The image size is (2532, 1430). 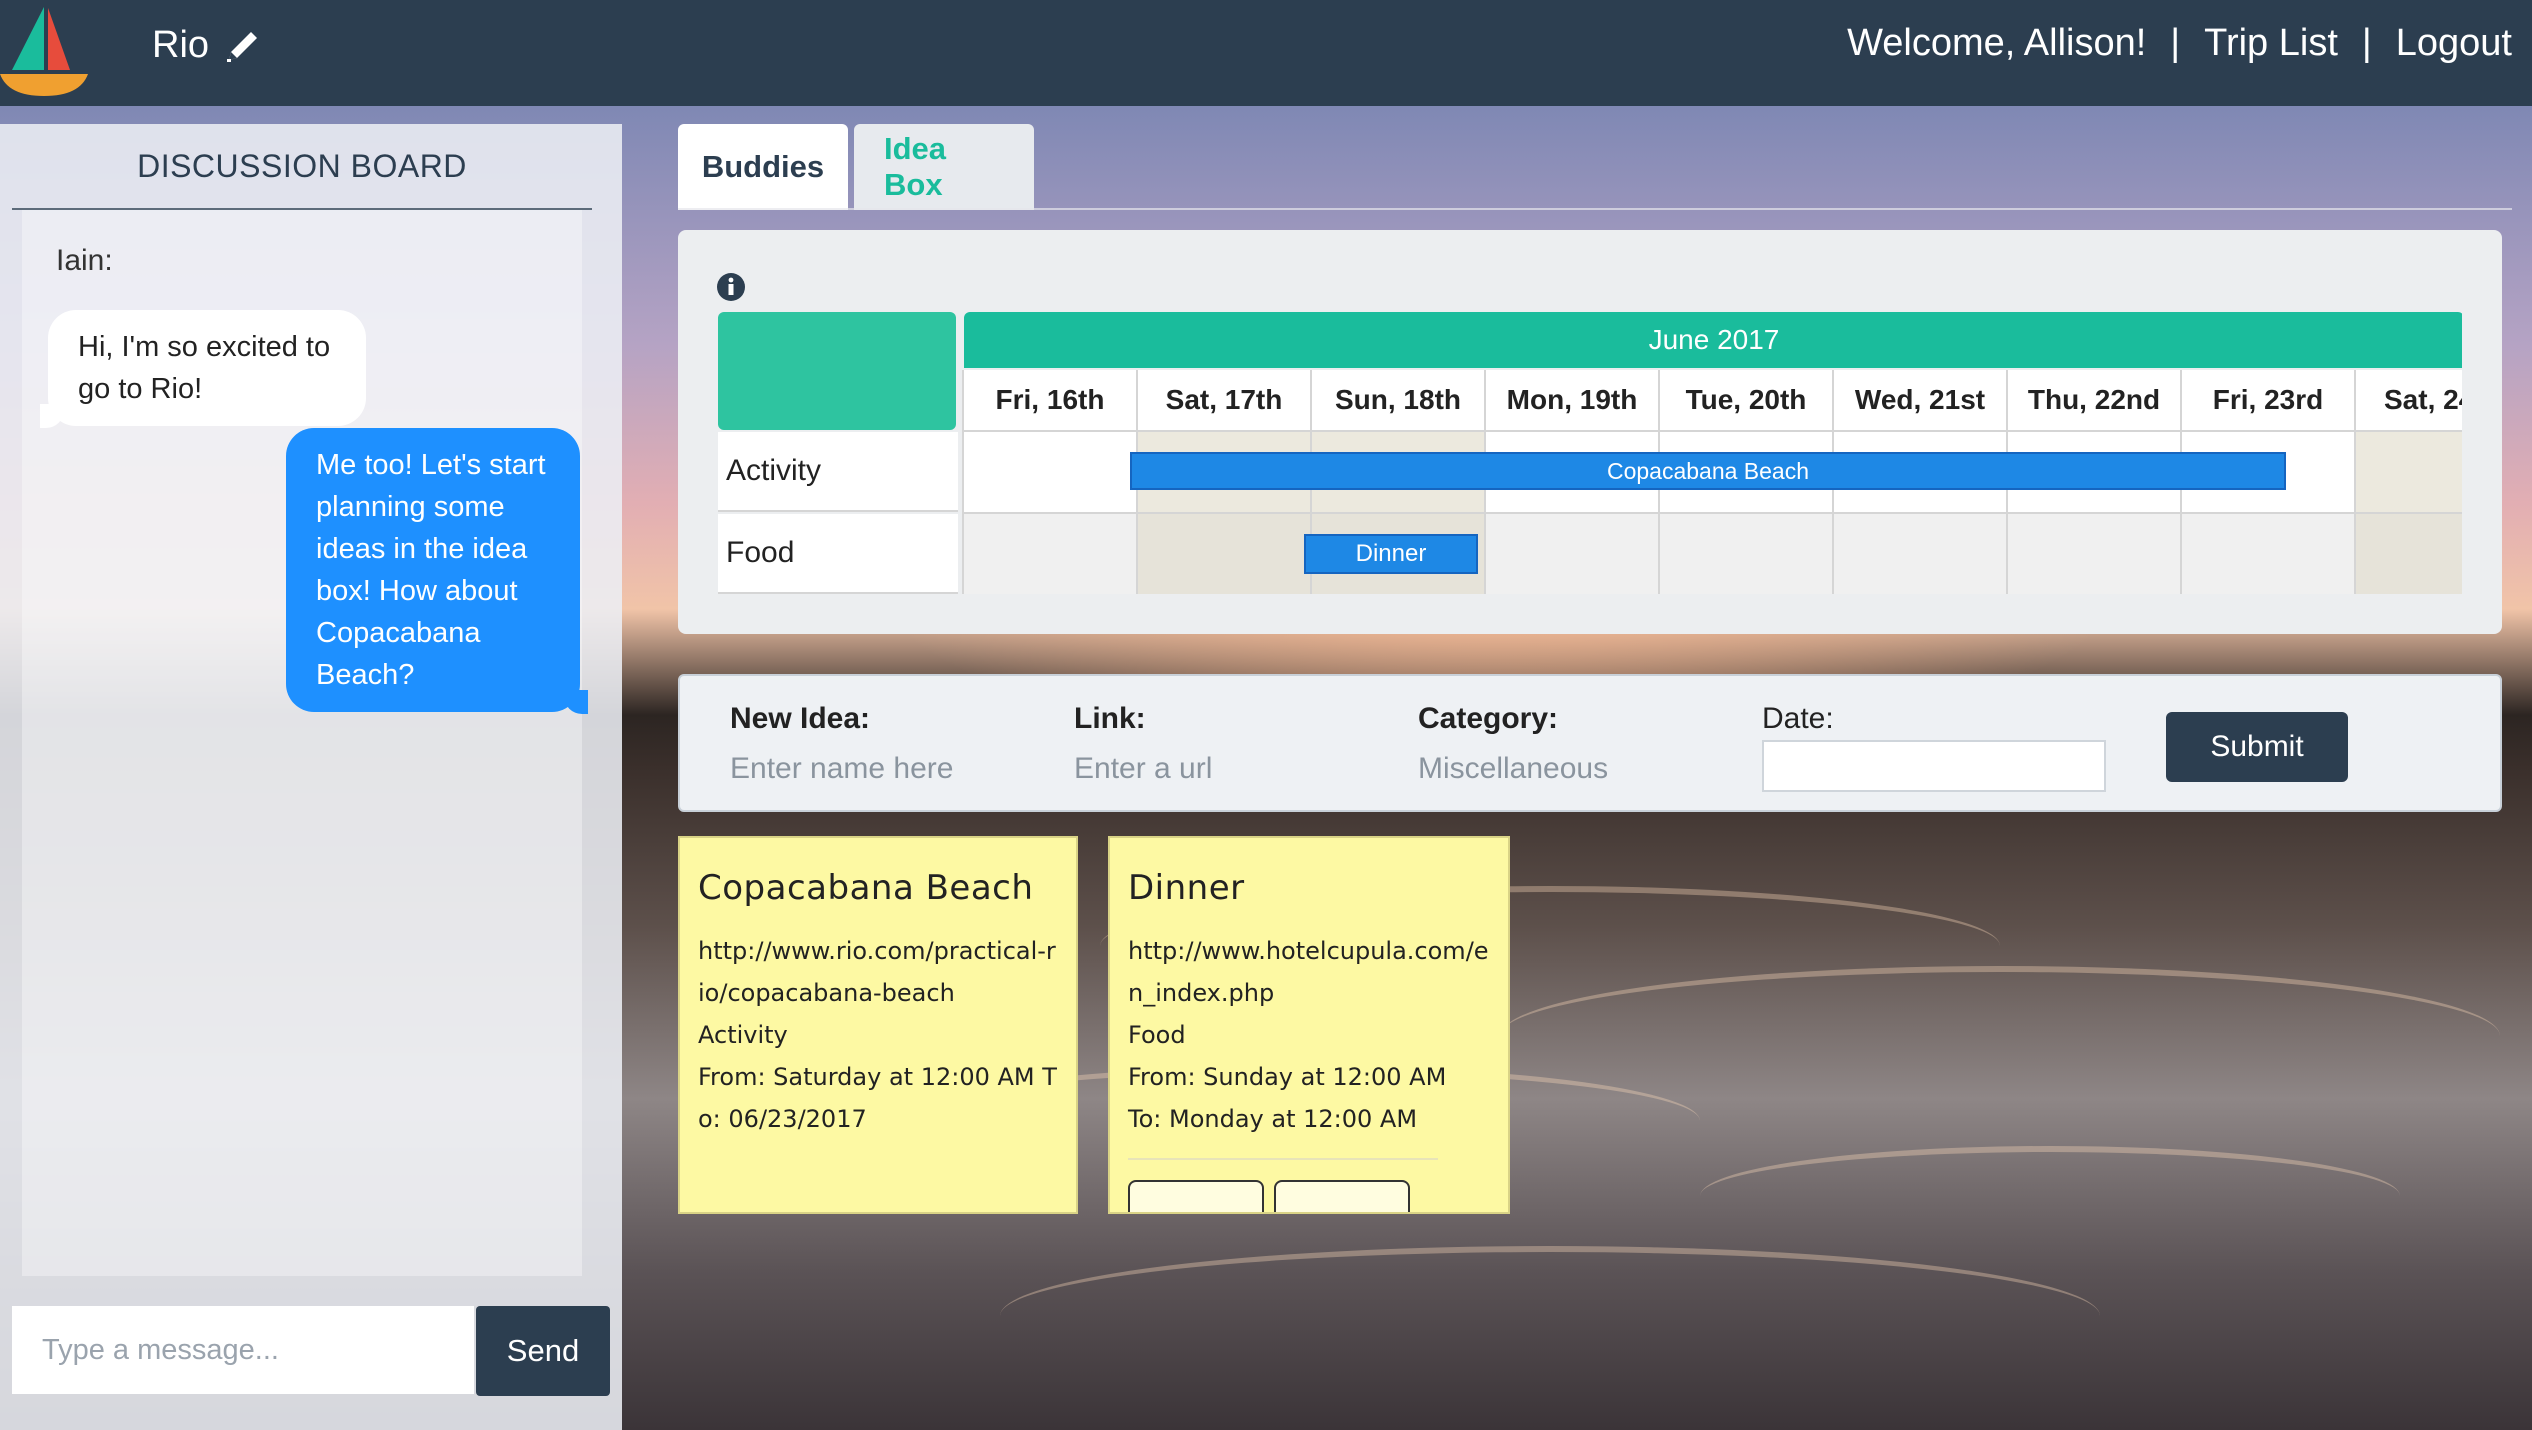 I want to click on date-input, so click(x=1934, y=766).